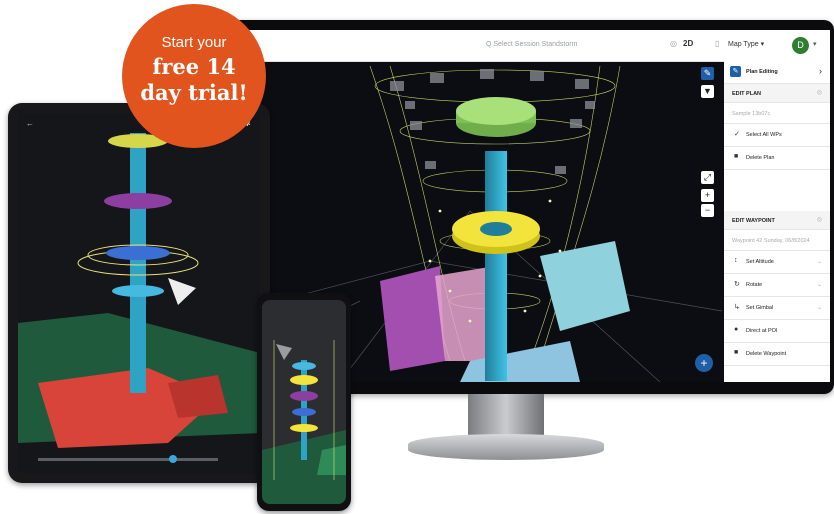  Describe the element at coordinates (760, 308) in the screenshot. I see `set-gimbal-label: Set Gimbal` at that location.